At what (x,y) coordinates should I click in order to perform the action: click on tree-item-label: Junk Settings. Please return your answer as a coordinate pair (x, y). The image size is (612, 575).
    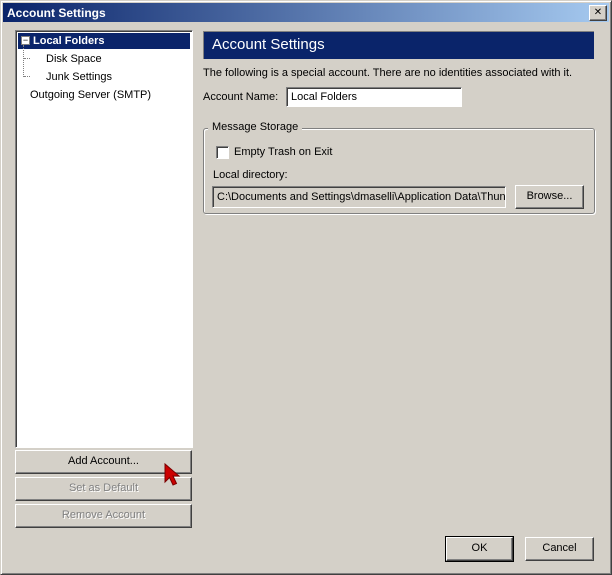
    Looking at the image, I should click on (79, 77).